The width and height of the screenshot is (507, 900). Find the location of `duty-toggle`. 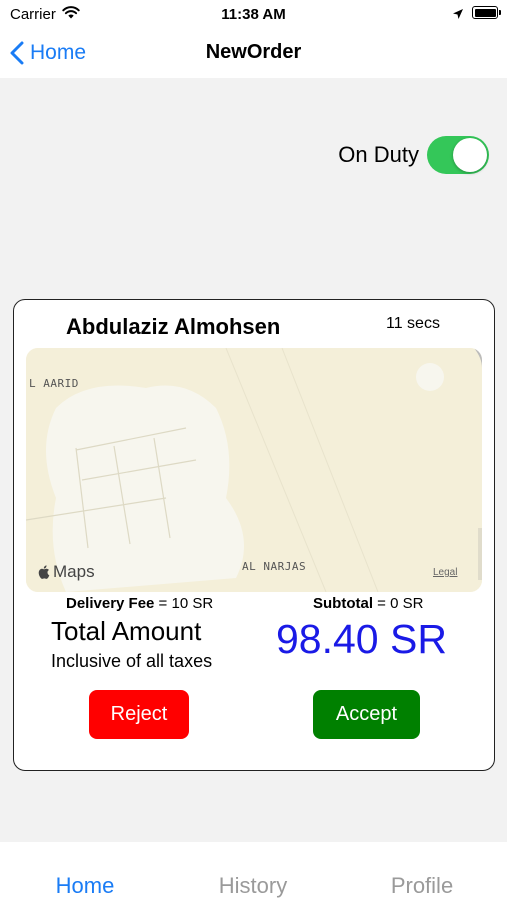

duty-toggle is located at coordinates (458, 155).